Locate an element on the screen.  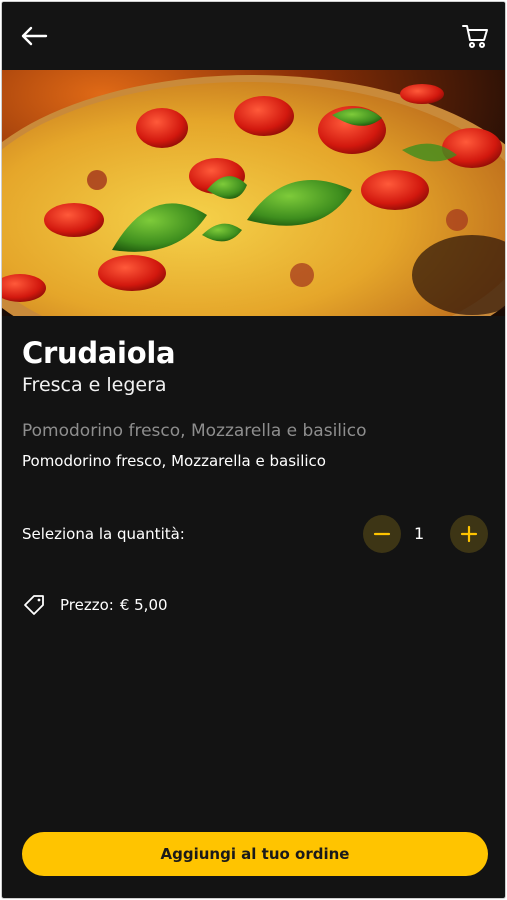
cart-button is located at coordinates (475, 36).